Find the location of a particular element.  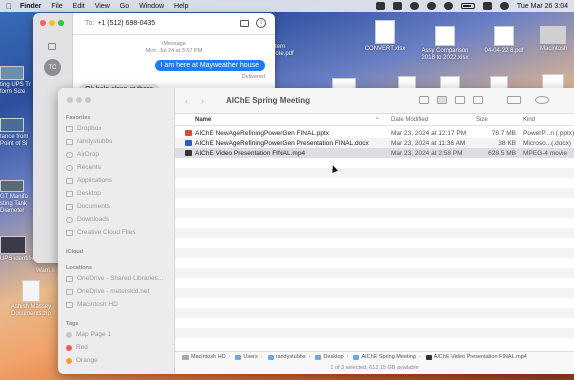

document-icon is located at coordinates (69, 206).